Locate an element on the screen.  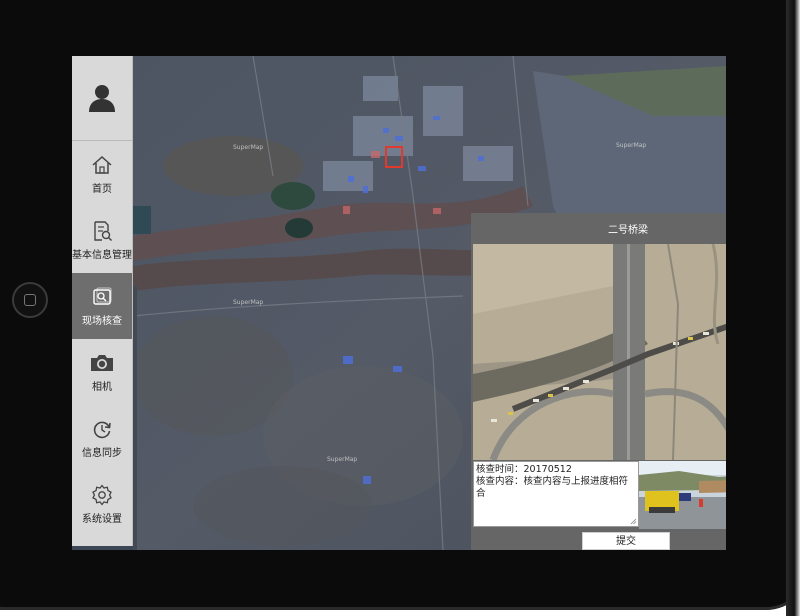
sidebar: 首页 基本信息管理 现场核查 相机 信息同步 系统设置 is located at coordinates (102, 301).